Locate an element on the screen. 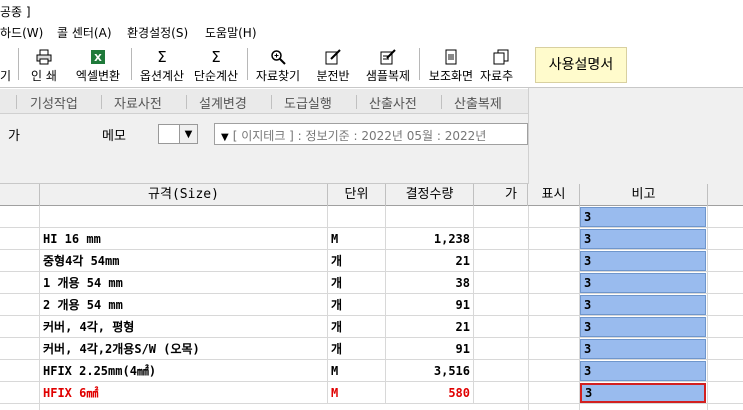 The height and width of the screenshot is (410, 743). user-manual-button: 사용설명서 is located at coordinates (581, 65).